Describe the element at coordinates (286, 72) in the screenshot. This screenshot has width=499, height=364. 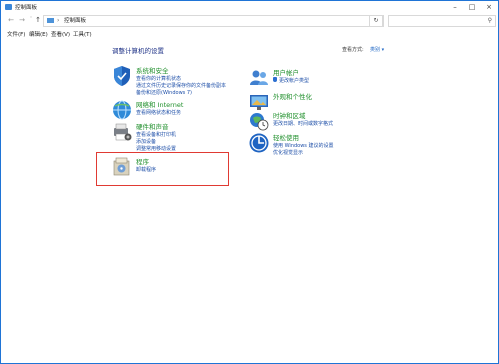
I see `category-title: 用户帐户` at that location.